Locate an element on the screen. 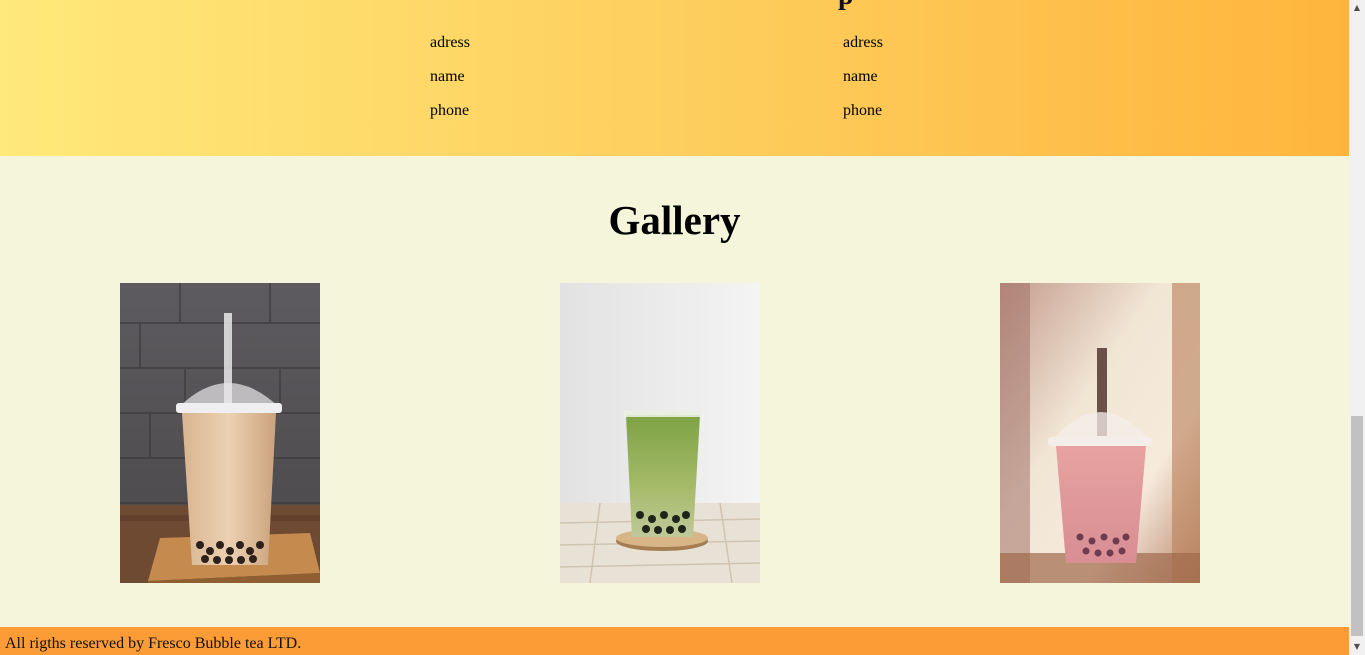 The image size is (1365, 655). gallery-photo-milk-tea is located at coordinates (220, 433).